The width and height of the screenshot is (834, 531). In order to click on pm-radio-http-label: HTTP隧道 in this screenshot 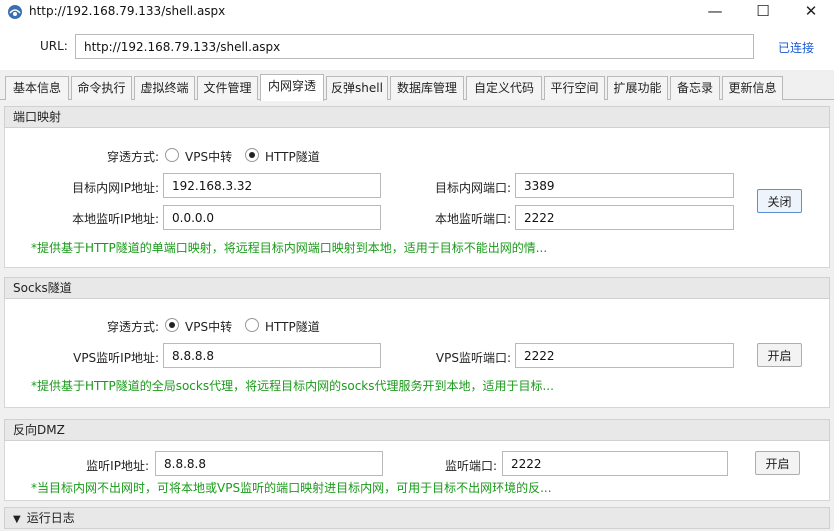, I will do `click(292, 156)`.